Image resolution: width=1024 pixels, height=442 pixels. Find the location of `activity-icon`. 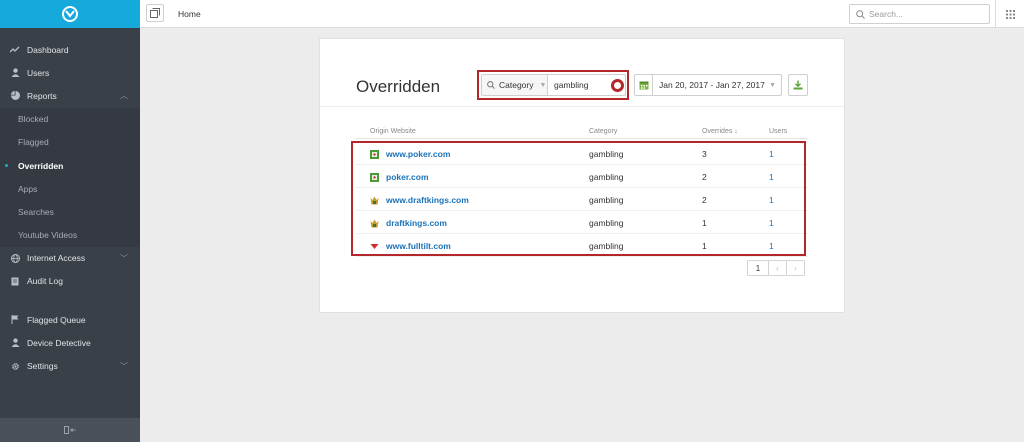

activity-icon is located at coordinates (15, 50).